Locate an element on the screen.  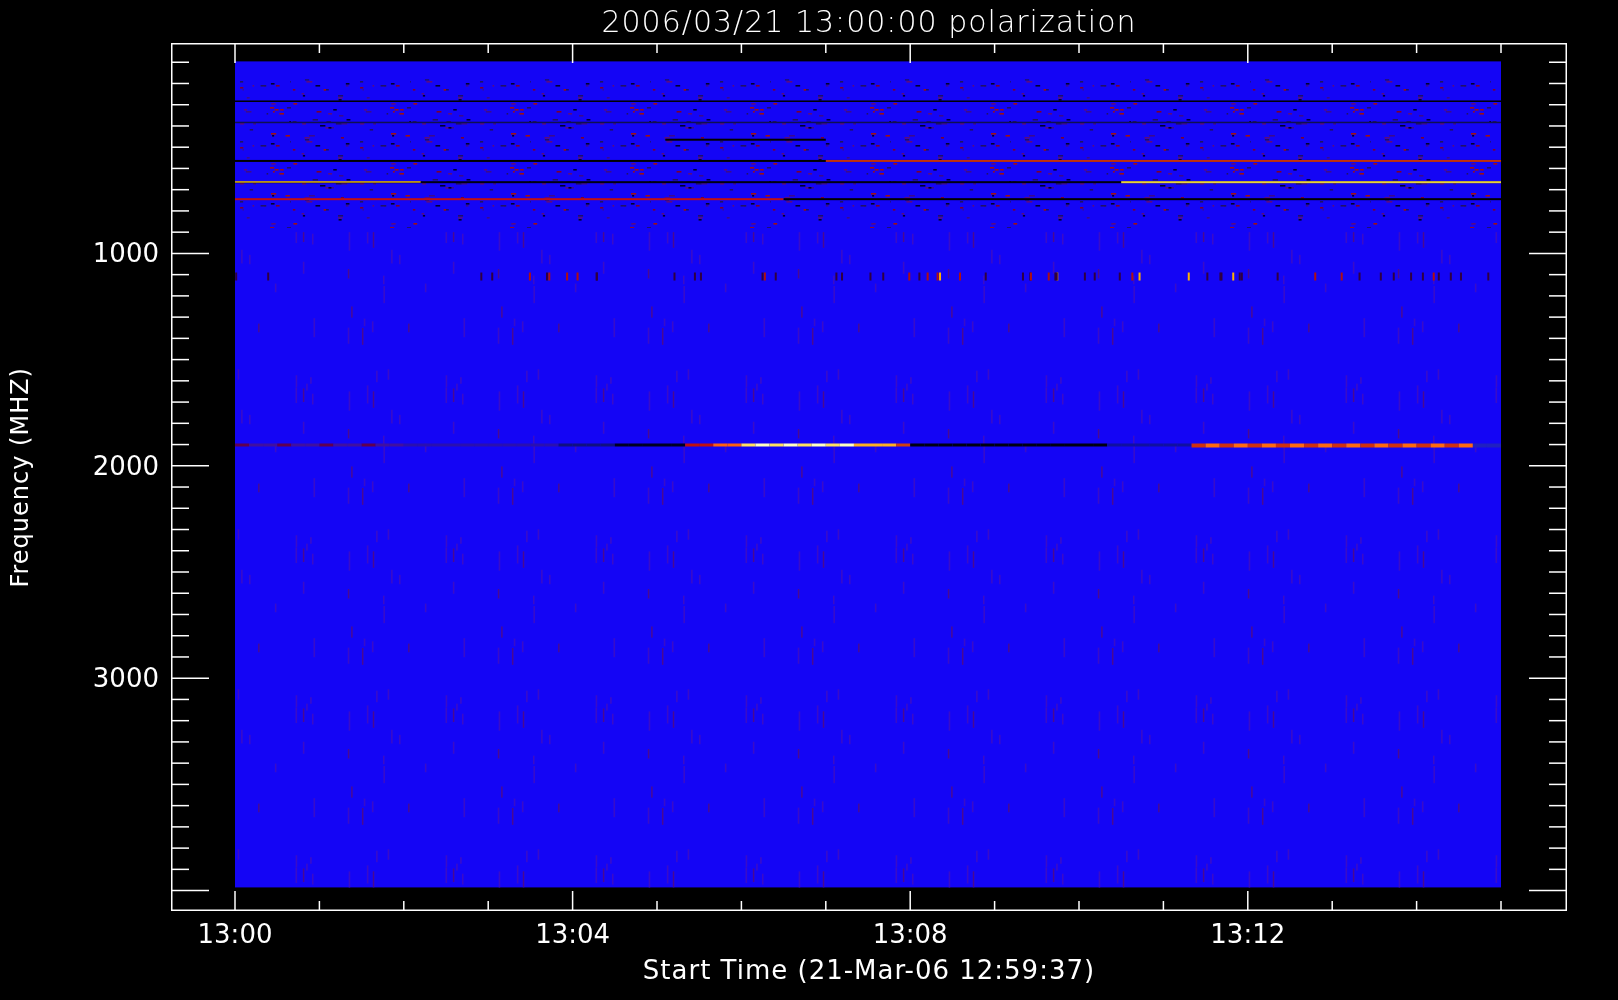
y-tick-label: 2000 is located at coordinates (125, 465).